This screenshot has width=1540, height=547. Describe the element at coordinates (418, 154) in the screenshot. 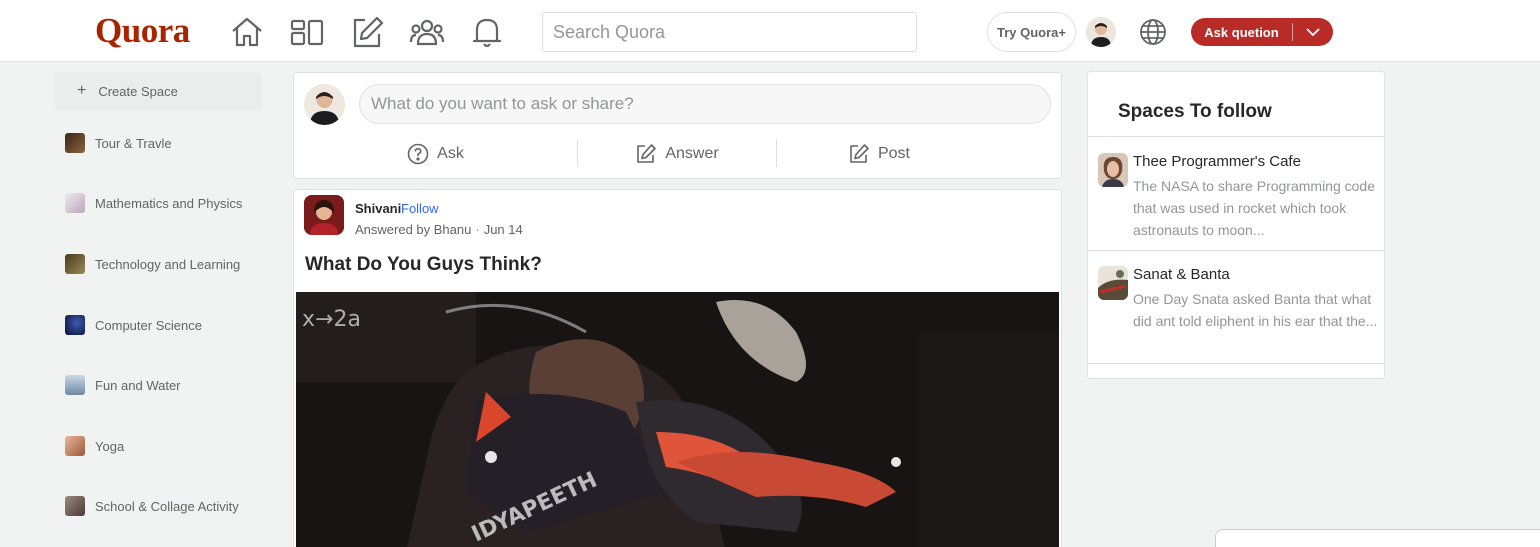

I see `question-circle-icon` at that location.